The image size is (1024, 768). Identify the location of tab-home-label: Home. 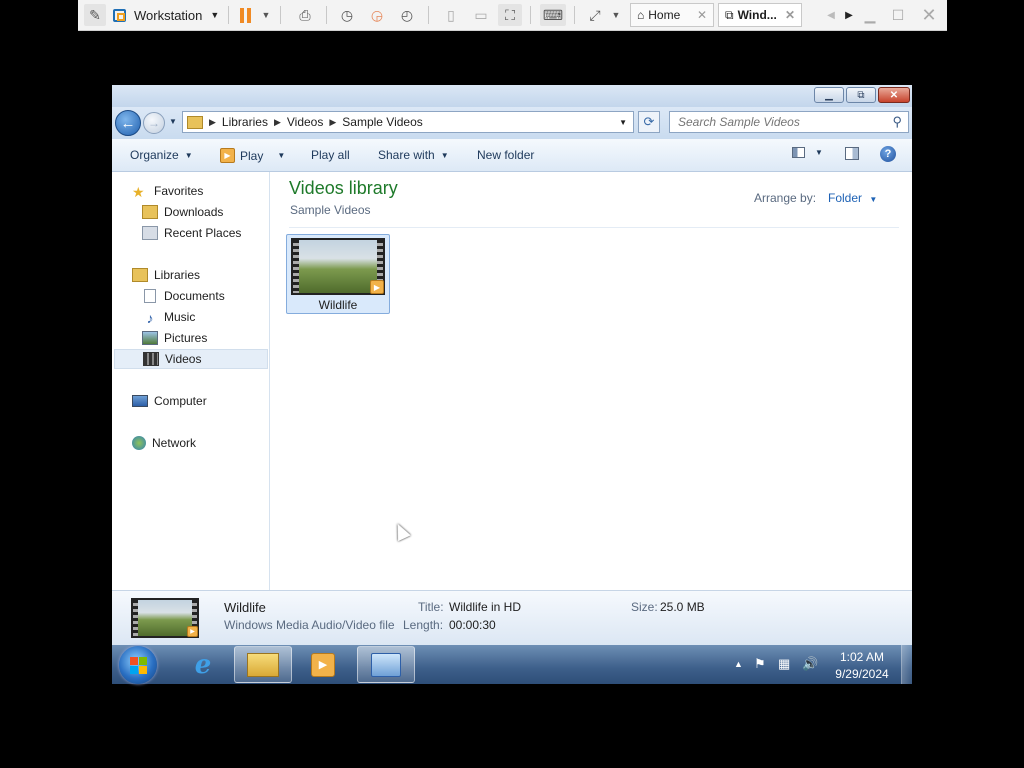
(664, 15).